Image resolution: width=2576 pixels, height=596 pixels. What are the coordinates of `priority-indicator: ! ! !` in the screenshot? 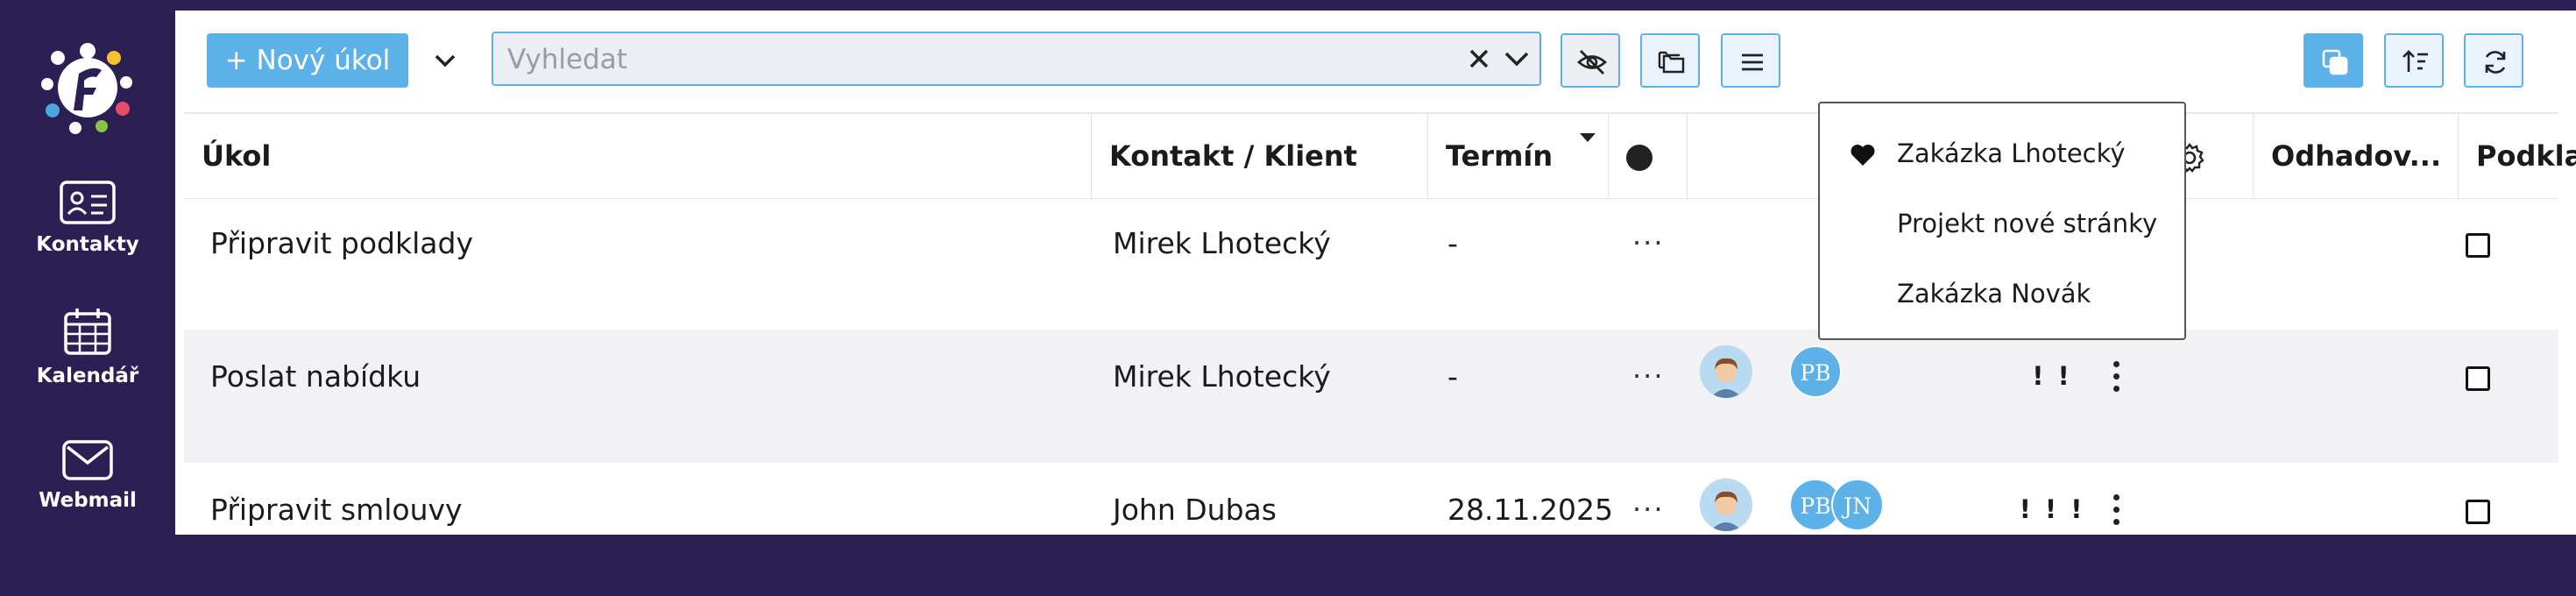 It's located at (2052, 509).